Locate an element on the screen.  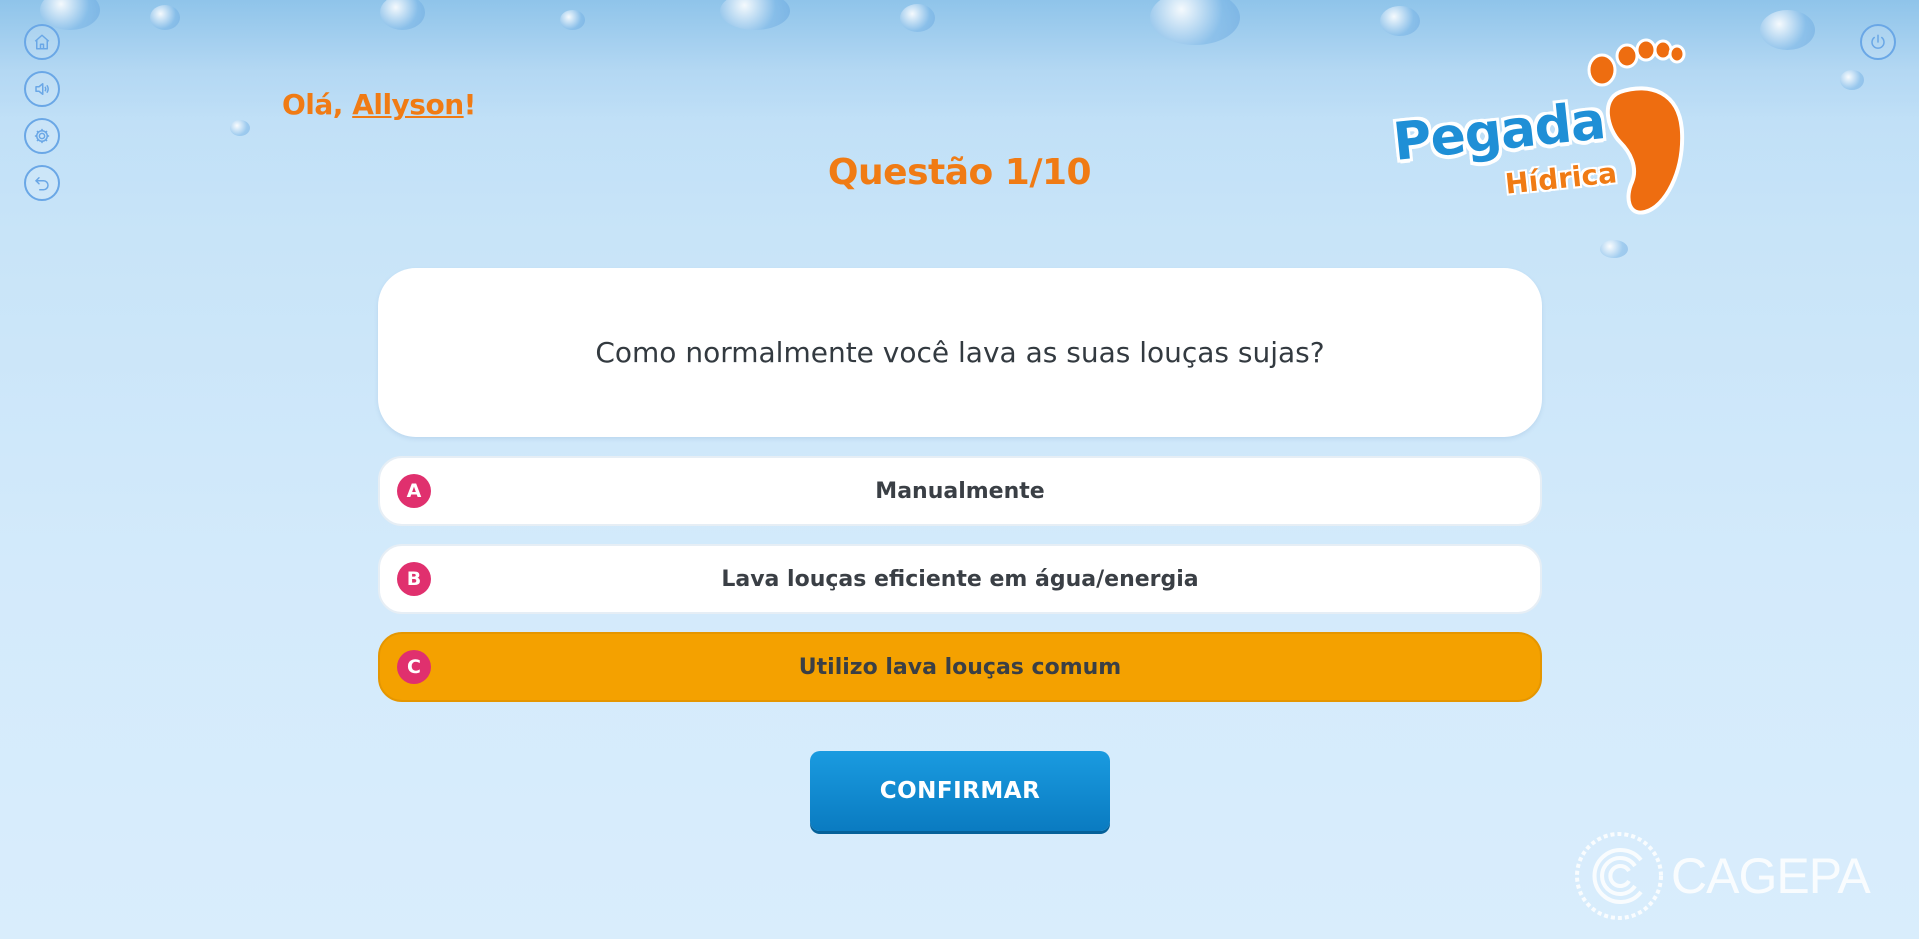
option-b: B Lava louças eficiente em água/energia is located at coordinates (960, 579).